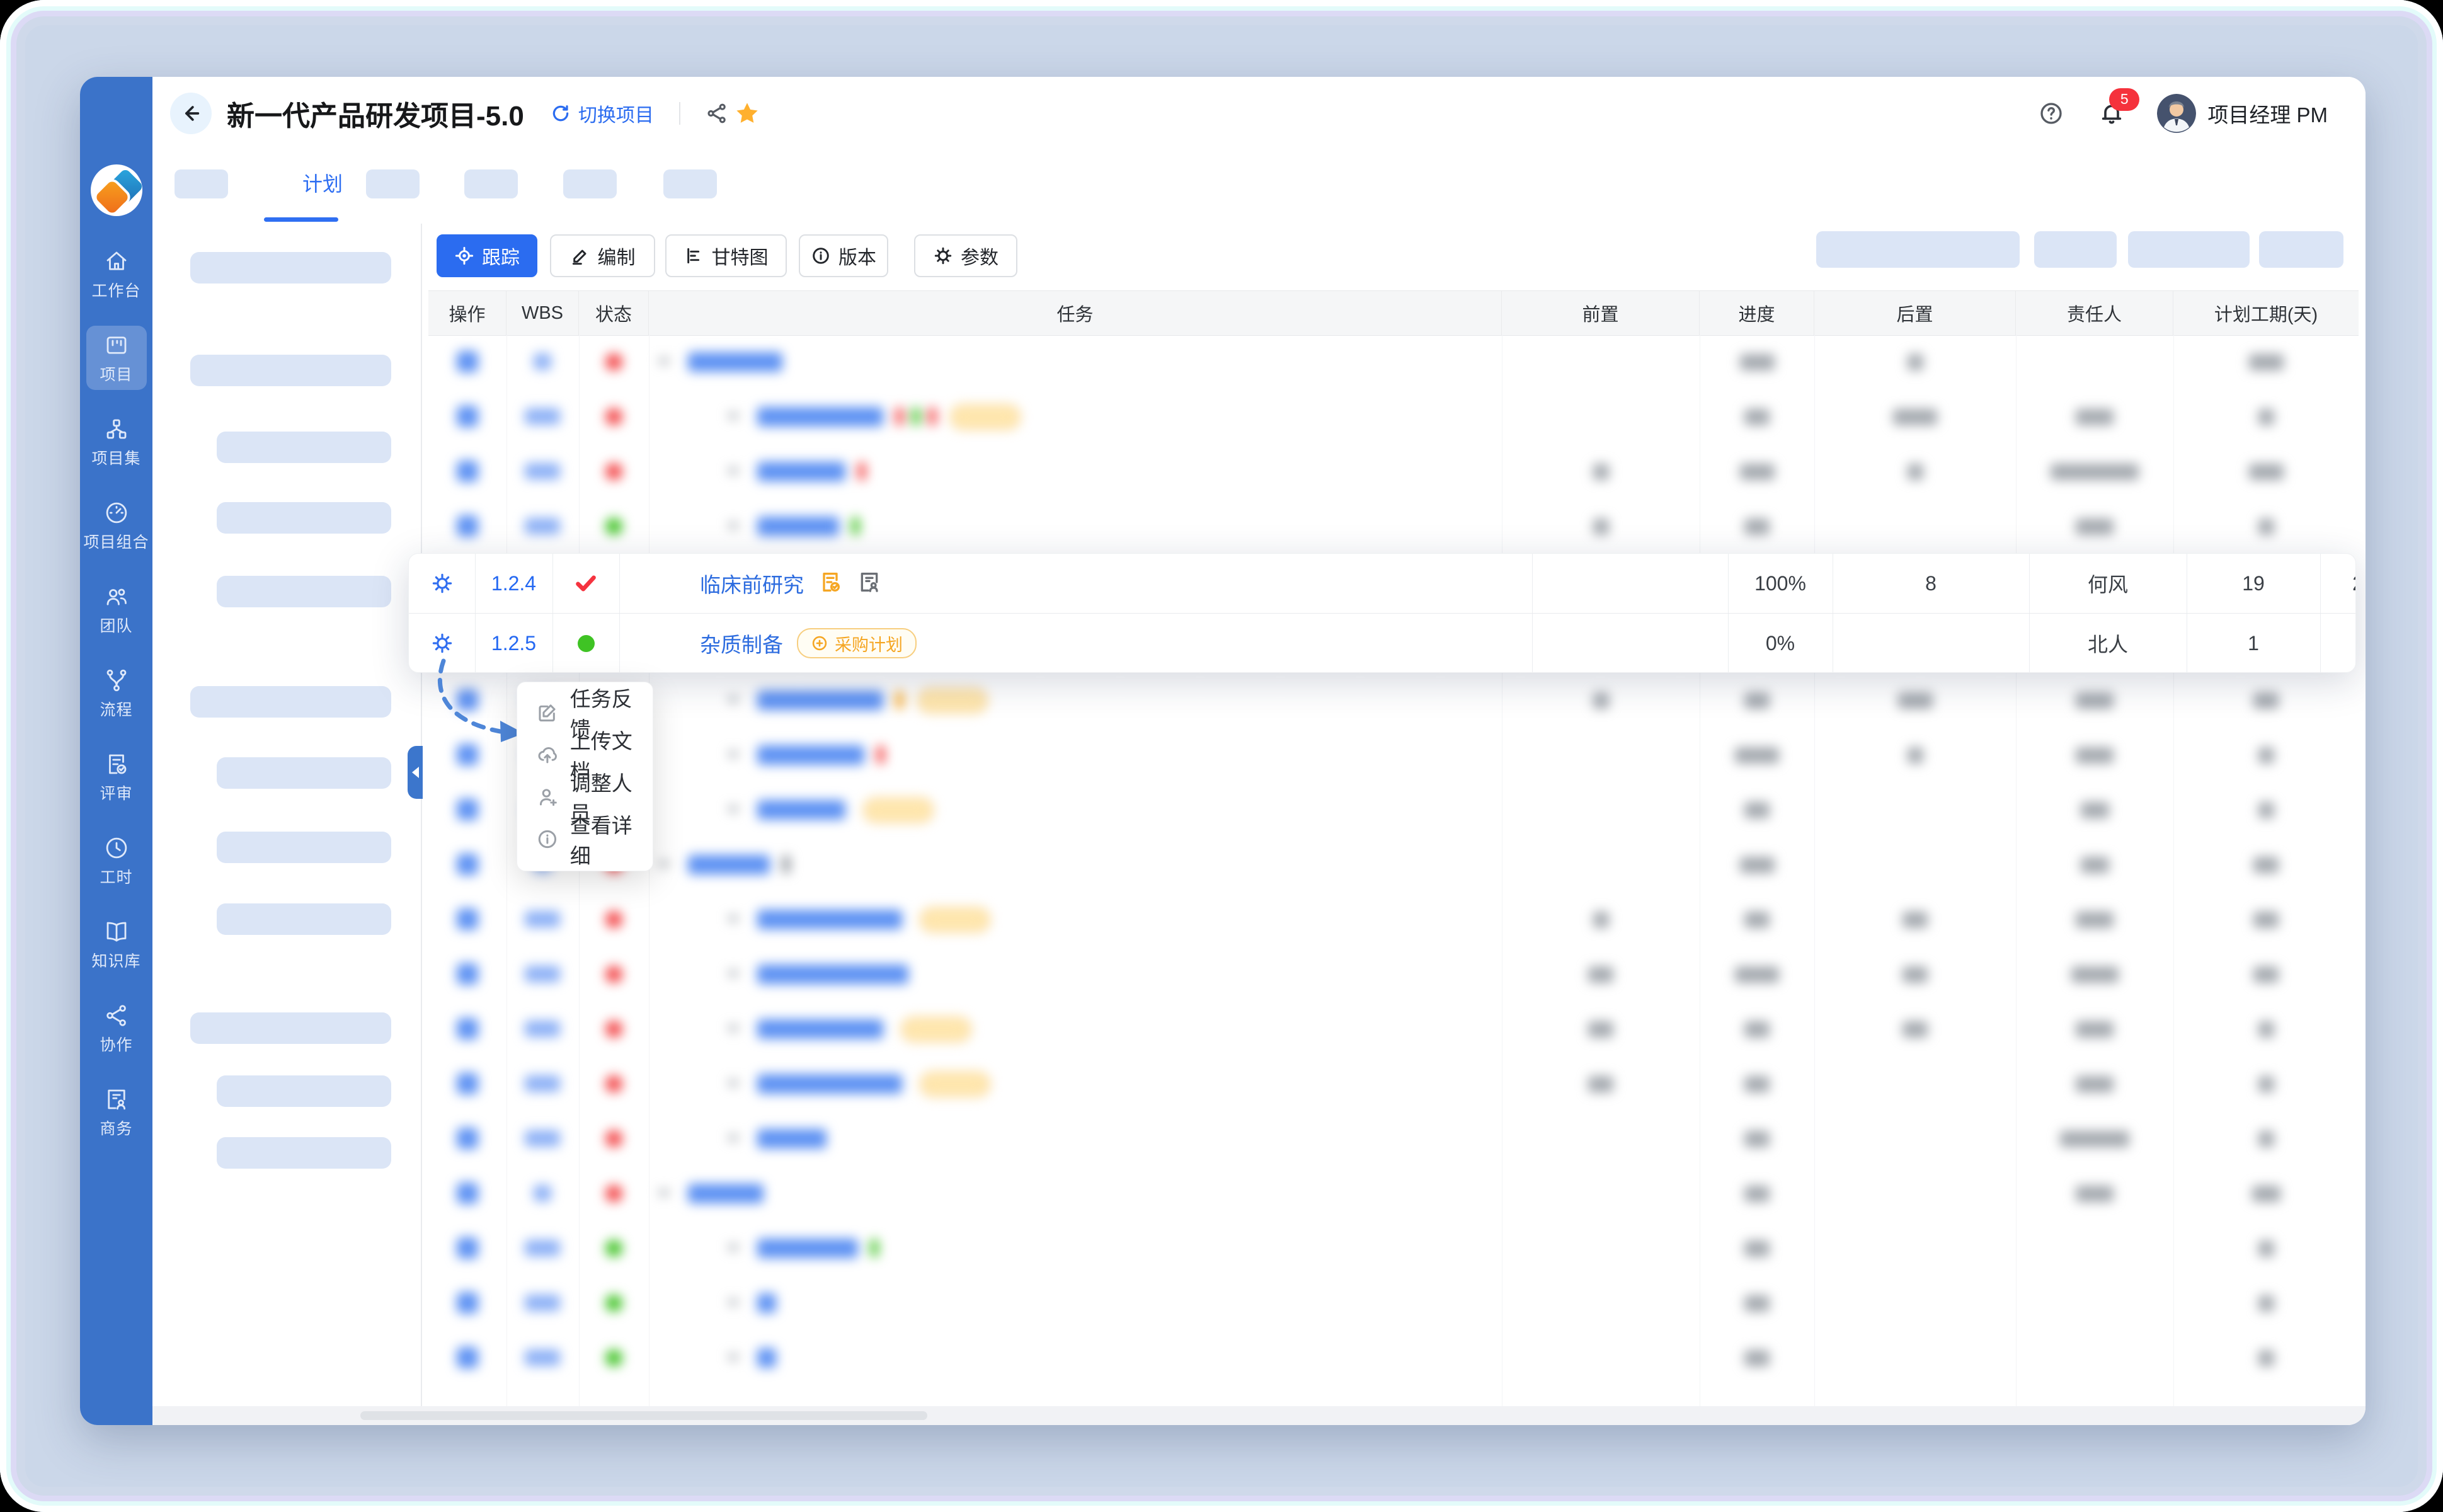 This screenshot has width=2443, height=1512. What do you see at coordinates (116, 525) in the screenshot?
I see `sidebar-item-portfolio: 项目组合` at bounding box center [116, 525].